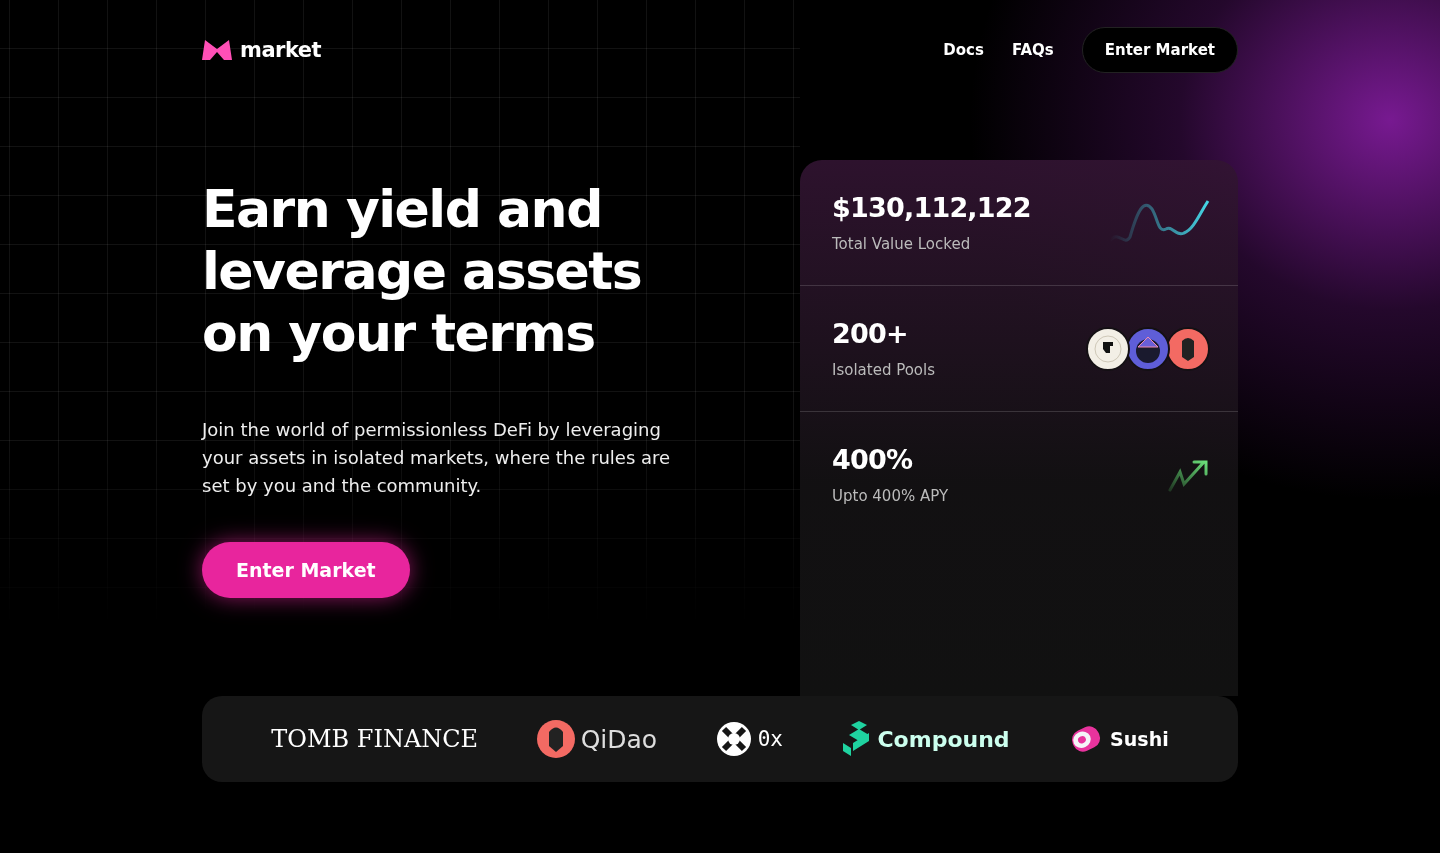 The width and height of the screenshot is (1440, 853). Describe the element at coordinates (619, 739) in the screenshot. I see `partner-name: QiDao` at that location.